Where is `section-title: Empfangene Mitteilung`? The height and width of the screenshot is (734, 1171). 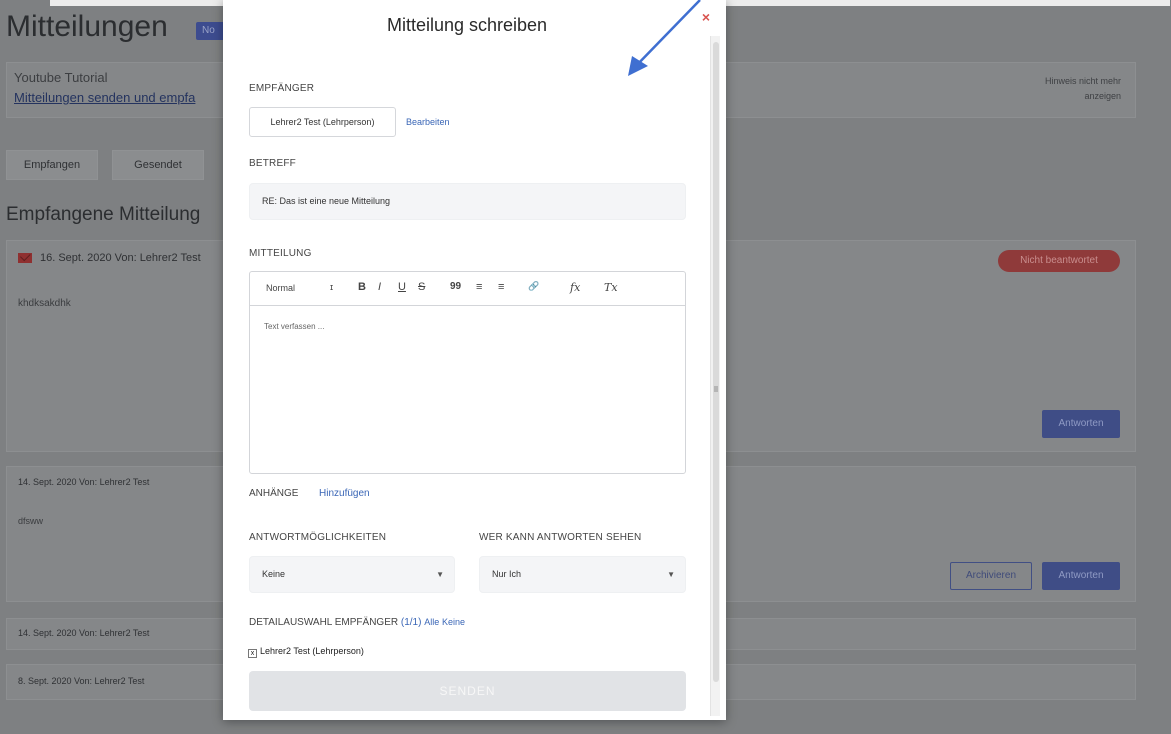
section-title: Empfangene Mitteilung is located at coordinates (103, 214).